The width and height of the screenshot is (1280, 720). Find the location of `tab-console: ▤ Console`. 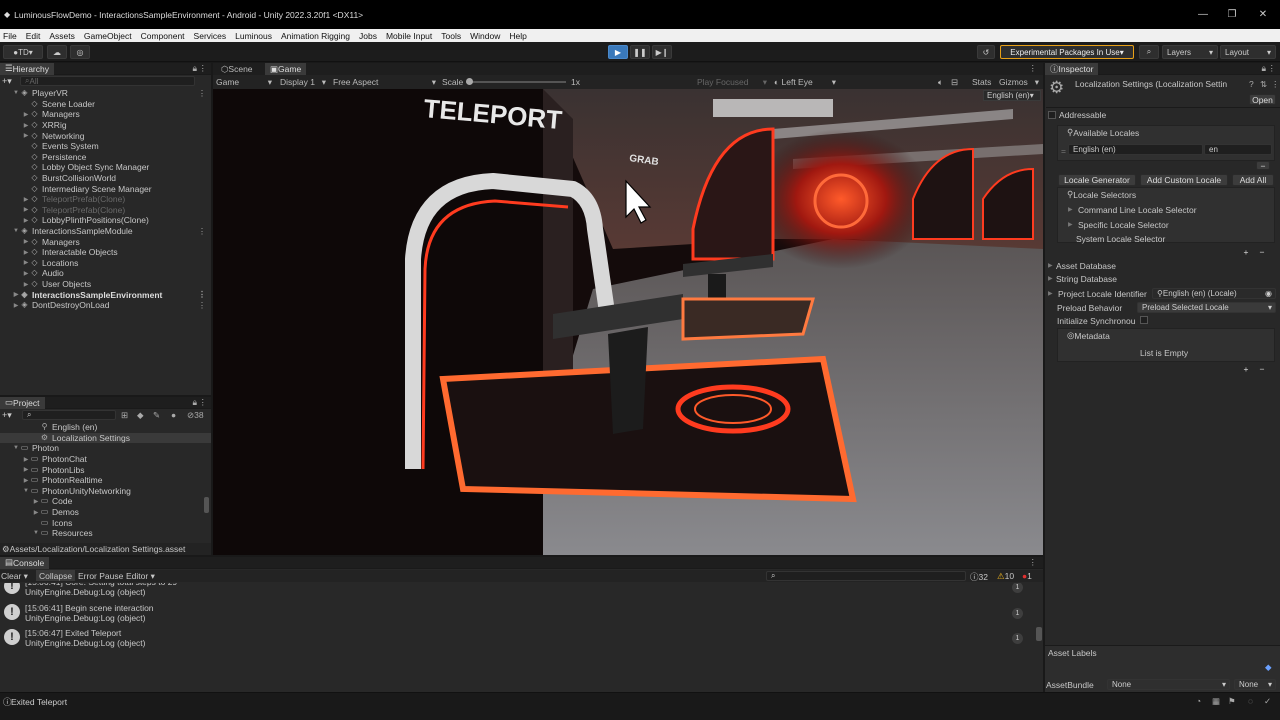

tab-console: ▤ Console is located at coordinates (25, 562).